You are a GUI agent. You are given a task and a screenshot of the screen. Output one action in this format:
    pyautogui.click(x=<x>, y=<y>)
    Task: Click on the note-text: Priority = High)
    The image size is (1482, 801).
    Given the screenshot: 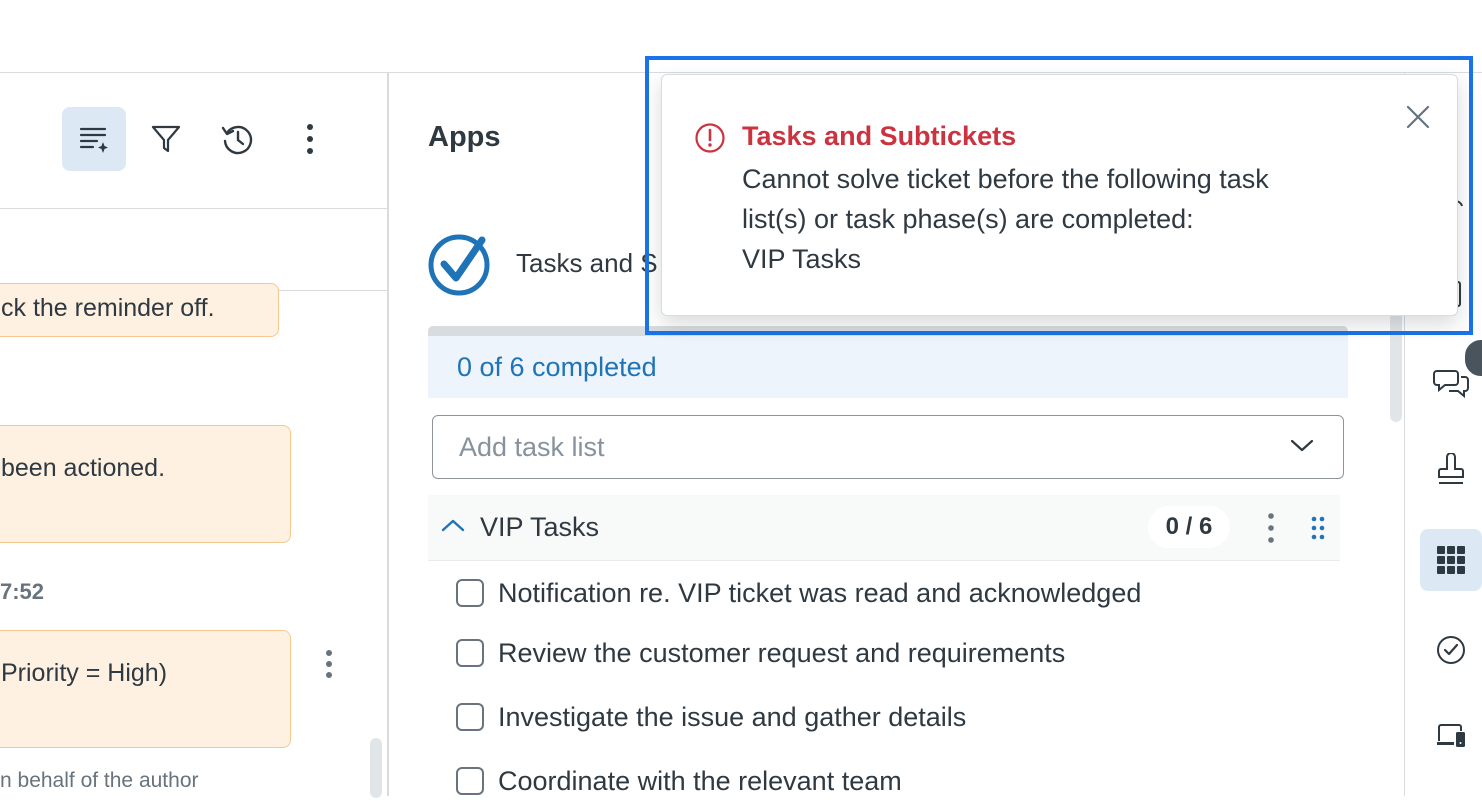 What is the action you would take?
    pyautogui.click(x=84, y=673)
    